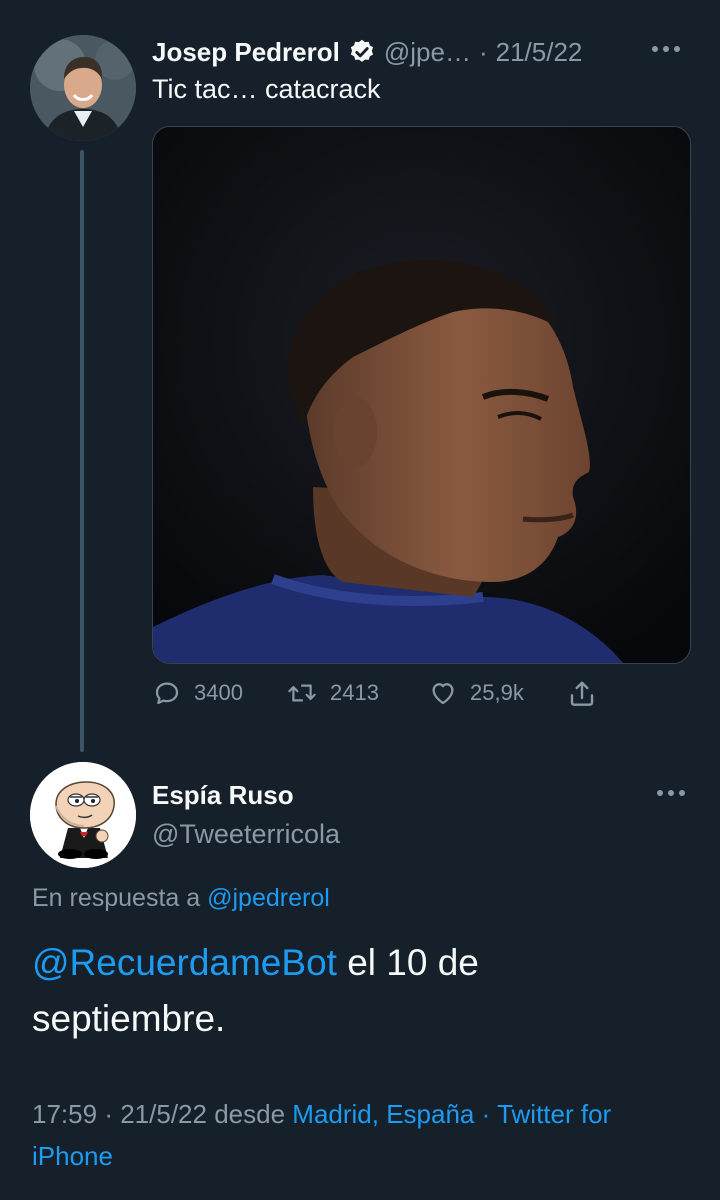  I want to click on cartoon-avatar-image, so click(83, 815).